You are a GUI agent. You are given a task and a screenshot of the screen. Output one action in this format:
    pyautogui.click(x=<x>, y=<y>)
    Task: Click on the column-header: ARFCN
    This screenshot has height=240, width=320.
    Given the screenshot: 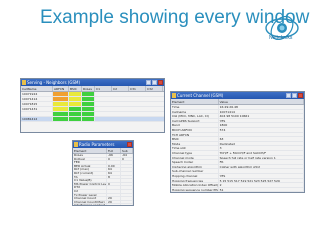 What is the action you would take?
    pyautogui.click(x=61, y=88)
    